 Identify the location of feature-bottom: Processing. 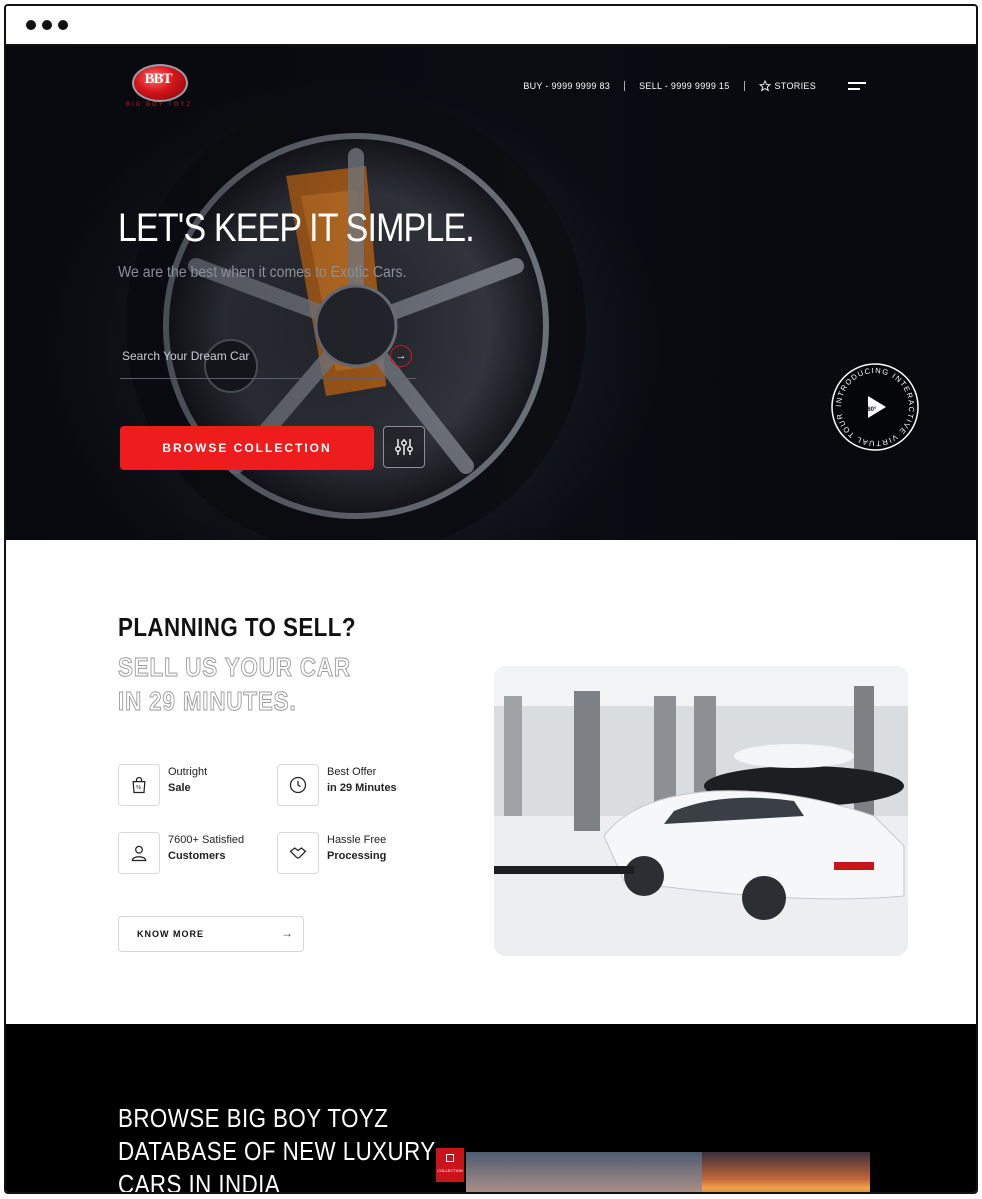
(357, 856).